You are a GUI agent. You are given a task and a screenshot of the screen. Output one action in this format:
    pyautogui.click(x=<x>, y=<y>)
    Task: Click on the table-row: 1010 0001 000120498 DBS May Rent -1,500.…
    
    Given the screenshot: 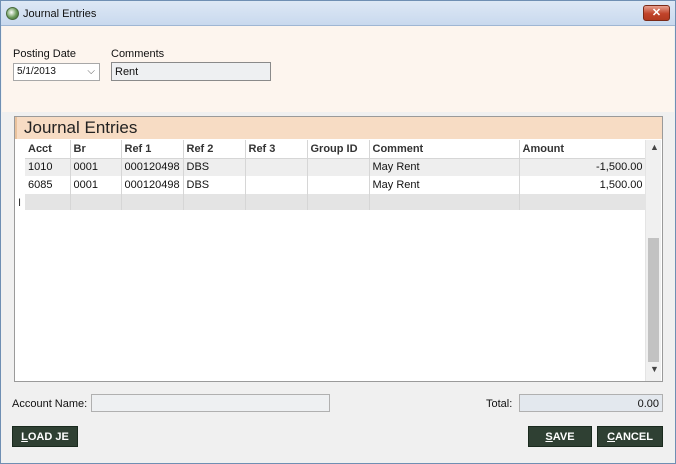 What is the action you would take?
    pyautogui.click(x=336, y=167)
    